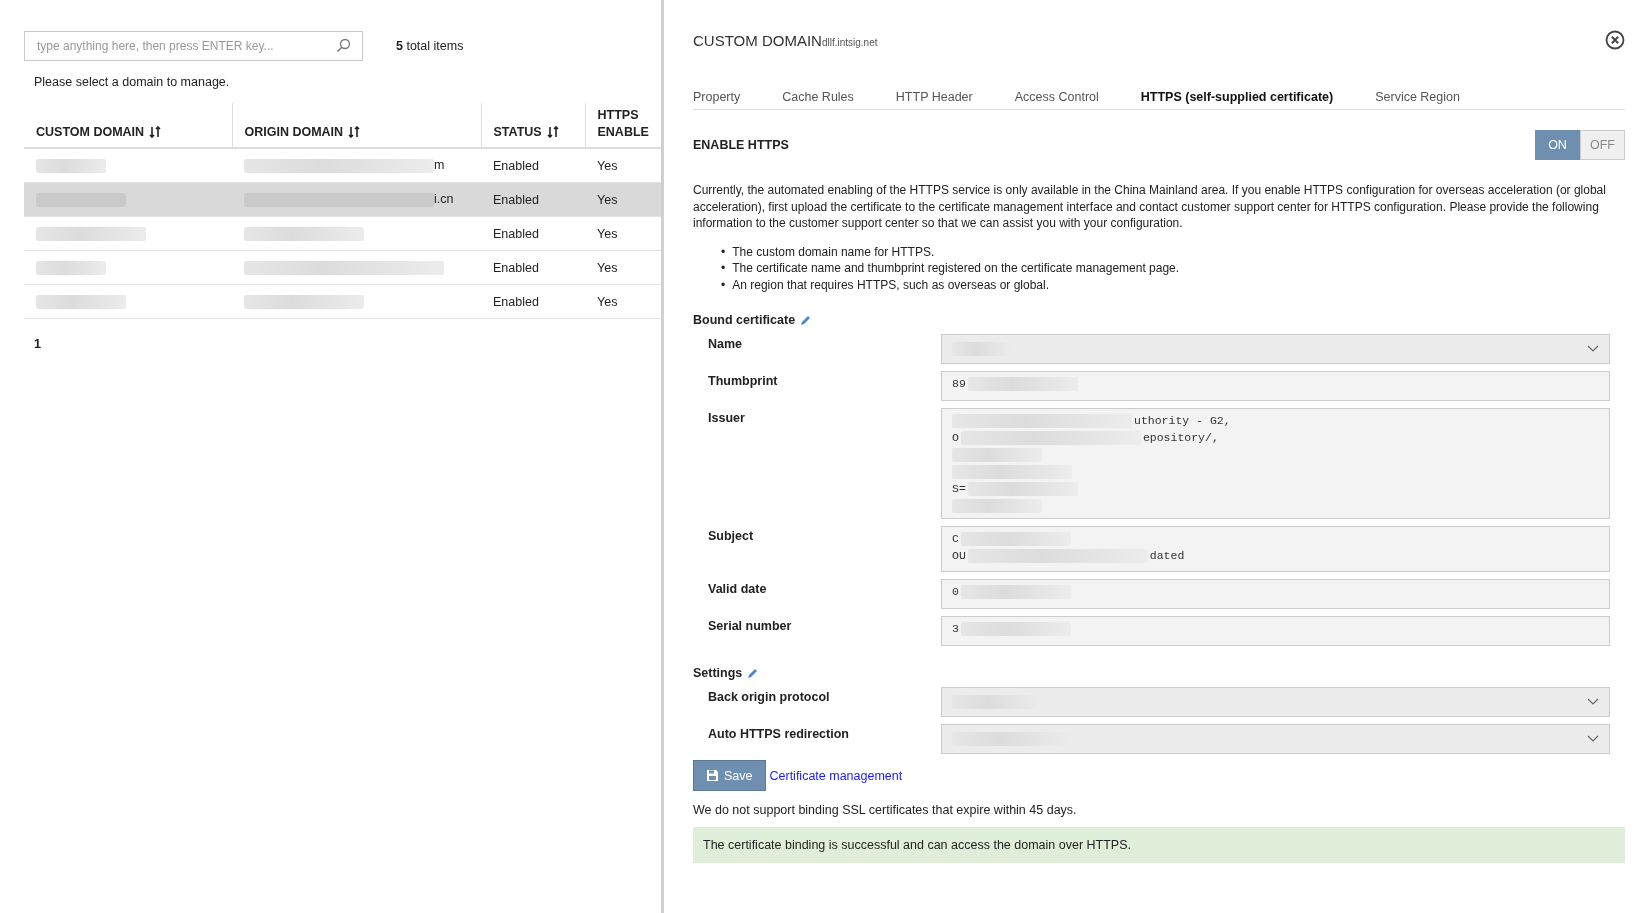  I want to click on field-label: Valid date, so click(738, 589).